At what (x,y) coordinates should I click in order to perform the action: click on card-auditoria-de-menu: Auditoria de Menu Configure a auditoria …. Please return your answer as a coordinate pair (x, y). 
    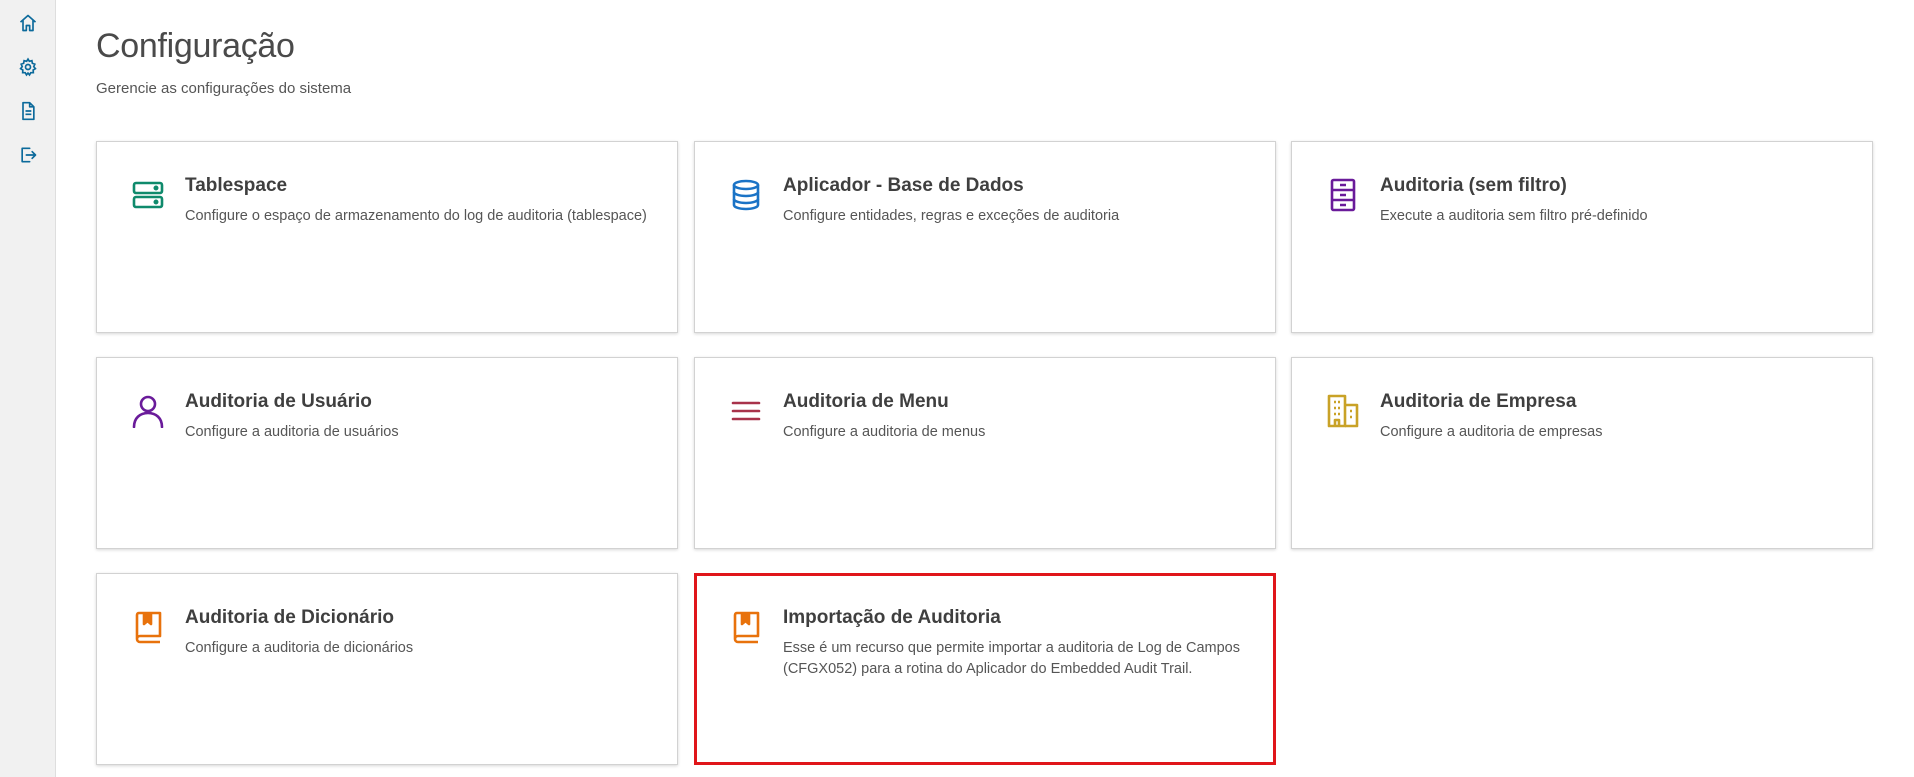
    Looking at the image, I should click on (985, 453).